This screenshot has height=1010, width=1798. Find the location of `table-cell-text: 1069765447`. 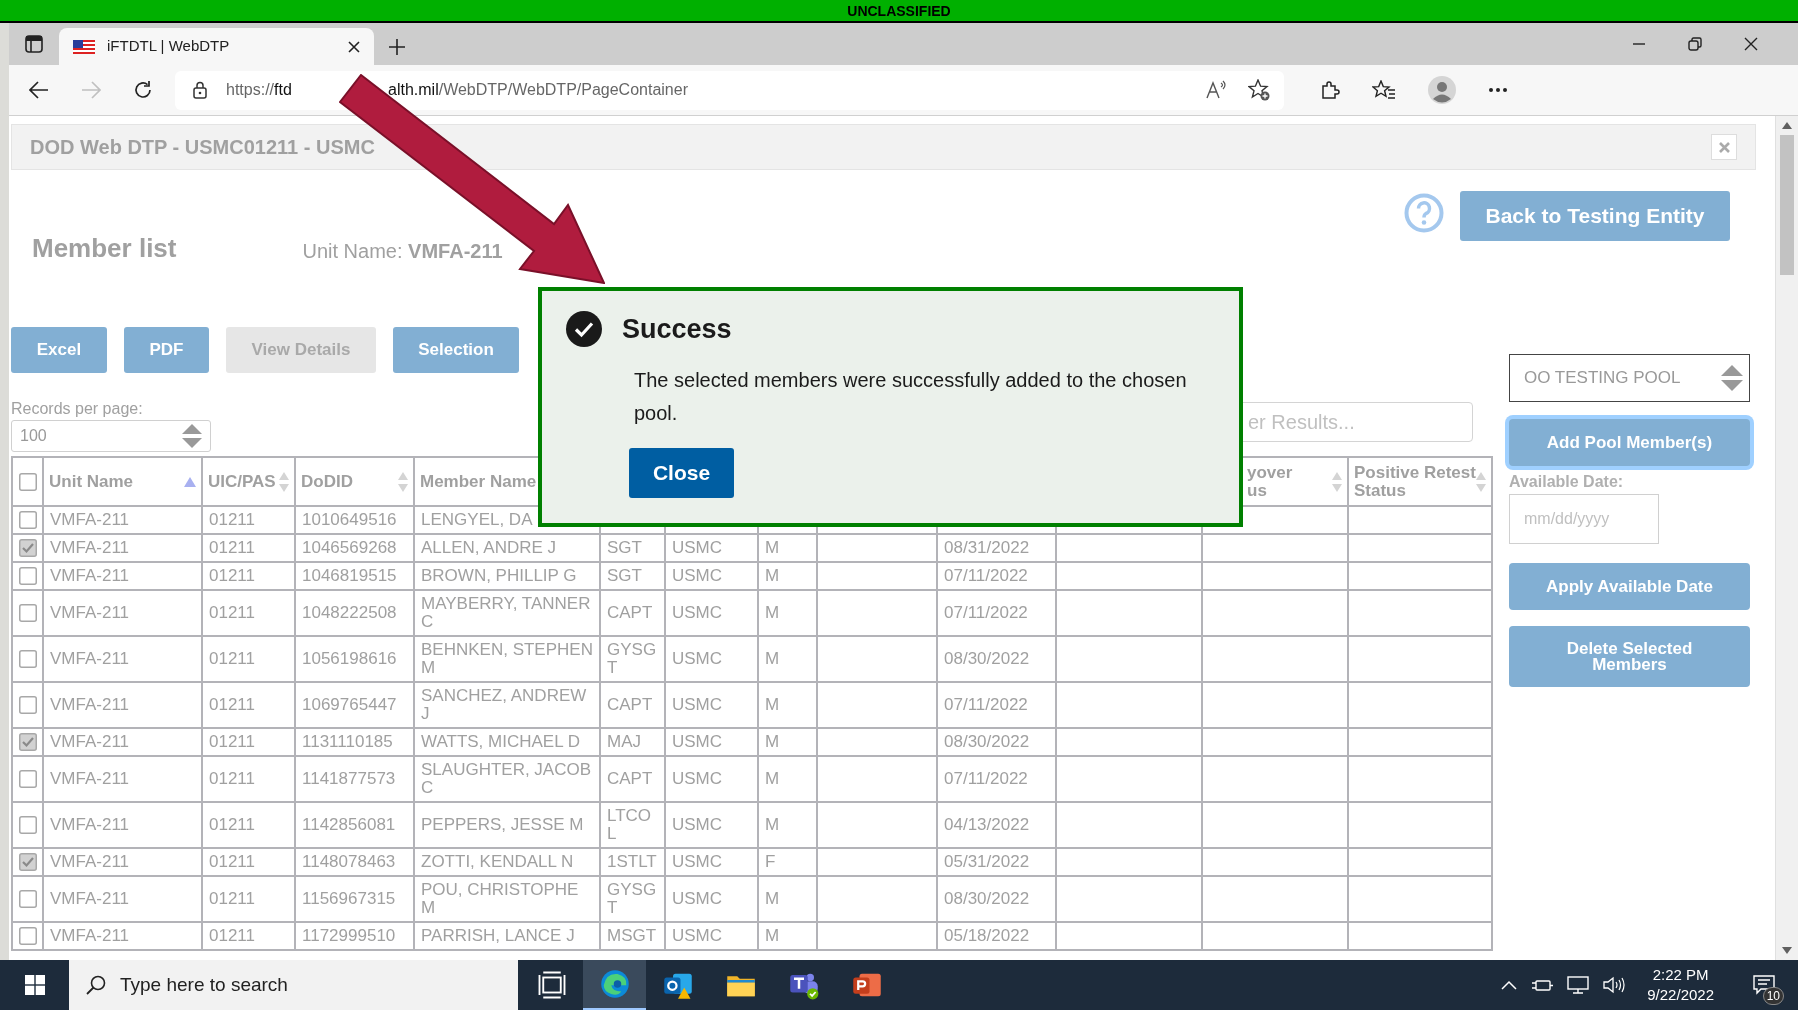

table-cell-text: 1069765447 is located at coordinates (350, 705).